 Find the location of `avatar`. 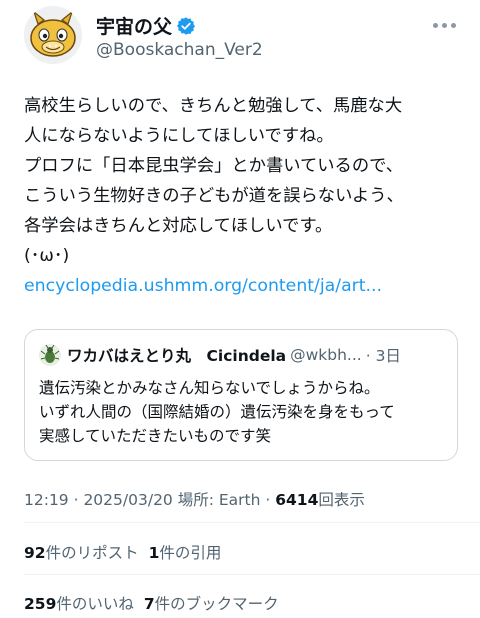

avatar is located at coordinates (53, 35).